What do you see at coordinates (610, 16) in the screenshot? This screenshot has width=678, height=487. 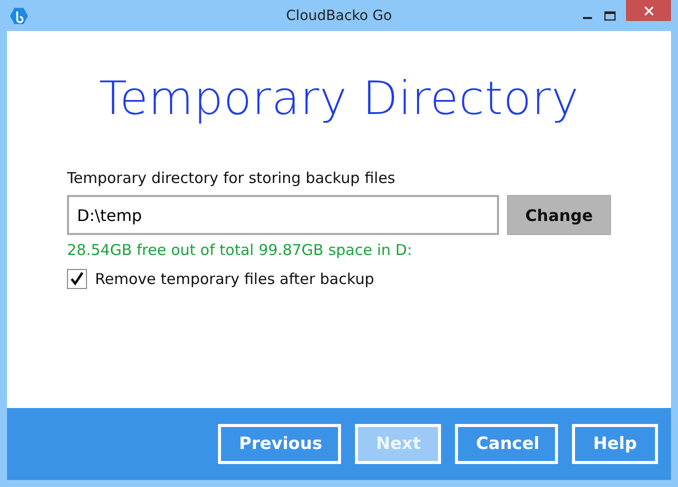 I see `maximize-icon` at bounding box center [610, 16].